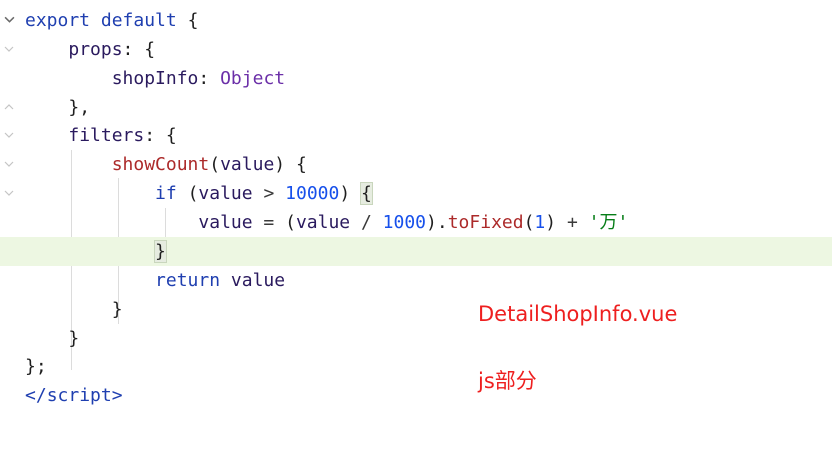 This screenshot has height=468, width=832. Describe the element at coordinates (416, 107) in the screenshot. I see `code-line: },` at that location.